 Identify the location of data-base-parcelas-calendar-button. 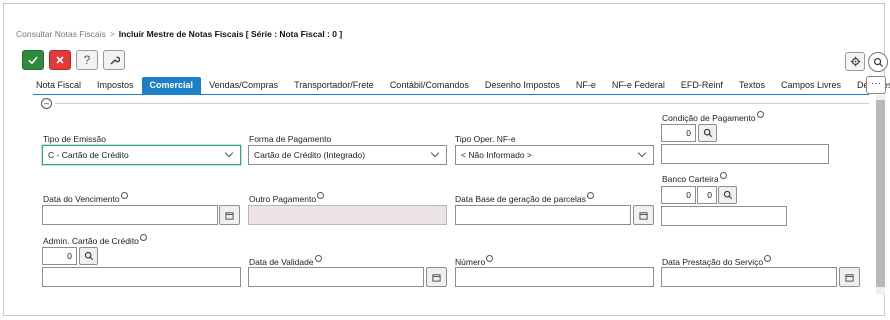
(643, 215).